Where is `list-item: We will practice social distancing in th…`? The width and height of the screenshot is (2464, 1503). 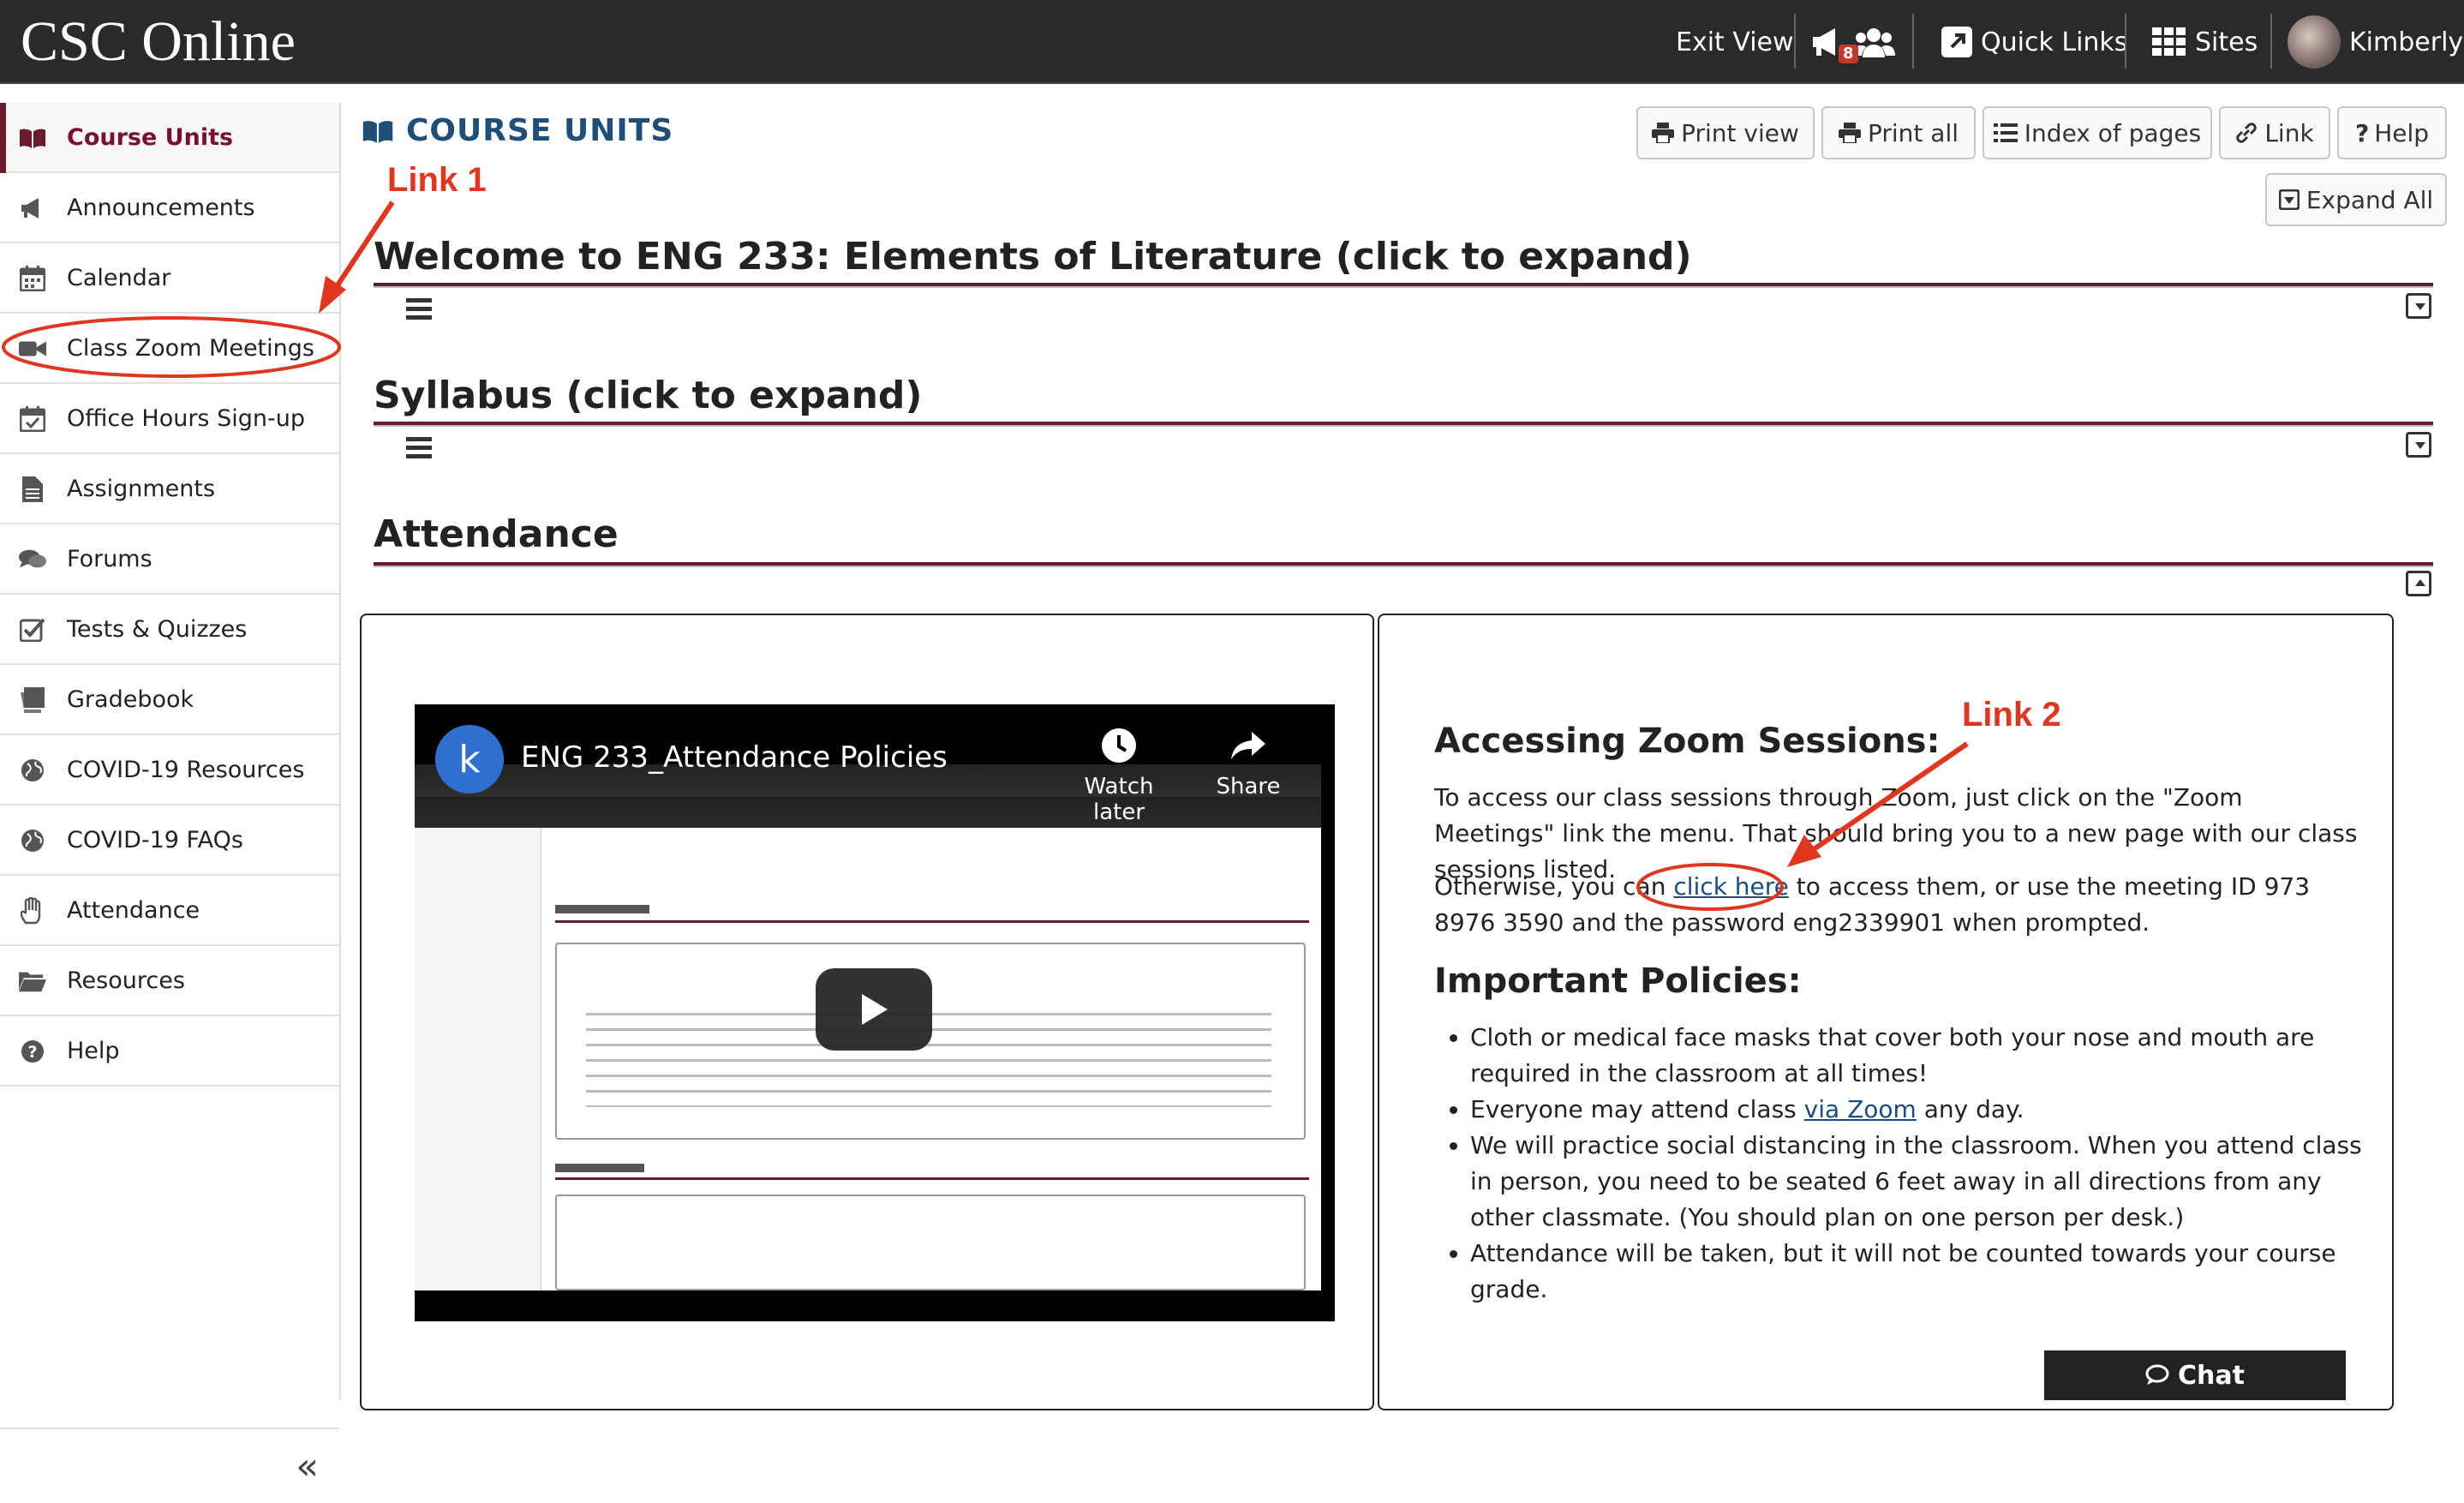 list-item: We will practice social distancing in th… is located at coordinates (1924, 1182).